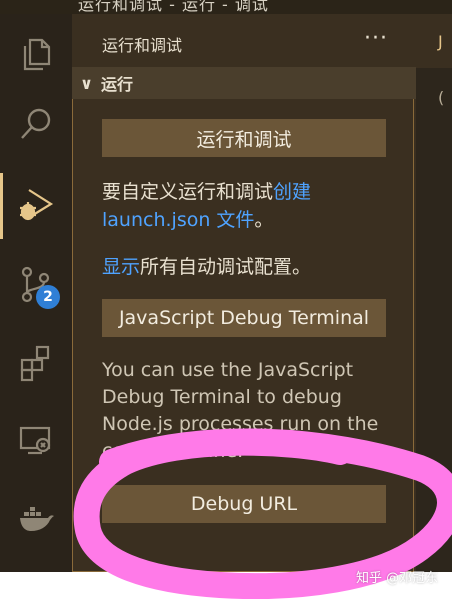  What do you see at coordinates (247, 206) in the screenshot?
I see `customize-text: 要自定义运行和调试创建 launch.json 文件。` at bounding box center [247, 206].